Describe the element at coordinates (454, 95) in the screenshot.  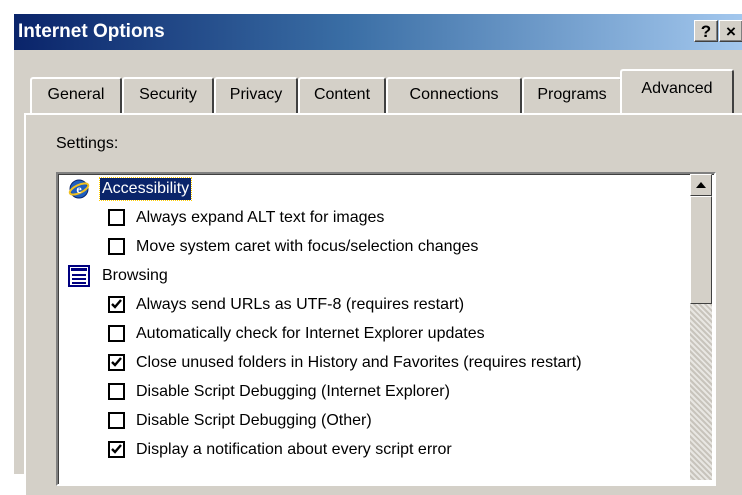
I see `tab-connections: Connections` at that location.